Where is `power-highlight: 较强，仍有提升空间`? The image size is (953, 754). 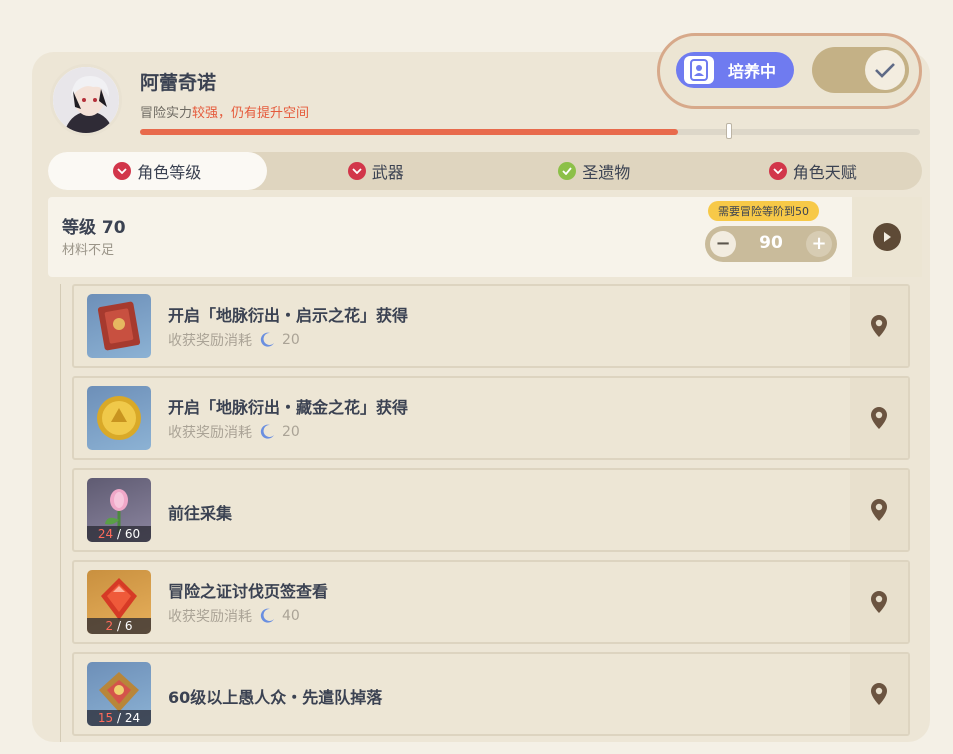 power-highlight: 较强，仍有提升空间 is located at coordinates (251, 113).